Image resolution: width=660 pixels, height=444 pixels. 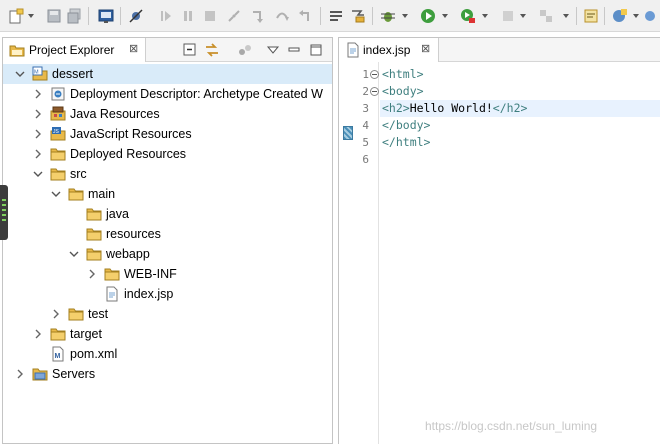 What do you see at coordinates (520, 125) in the screenshot?
I see `code-line: </body>` at bounding box center [520, 125].